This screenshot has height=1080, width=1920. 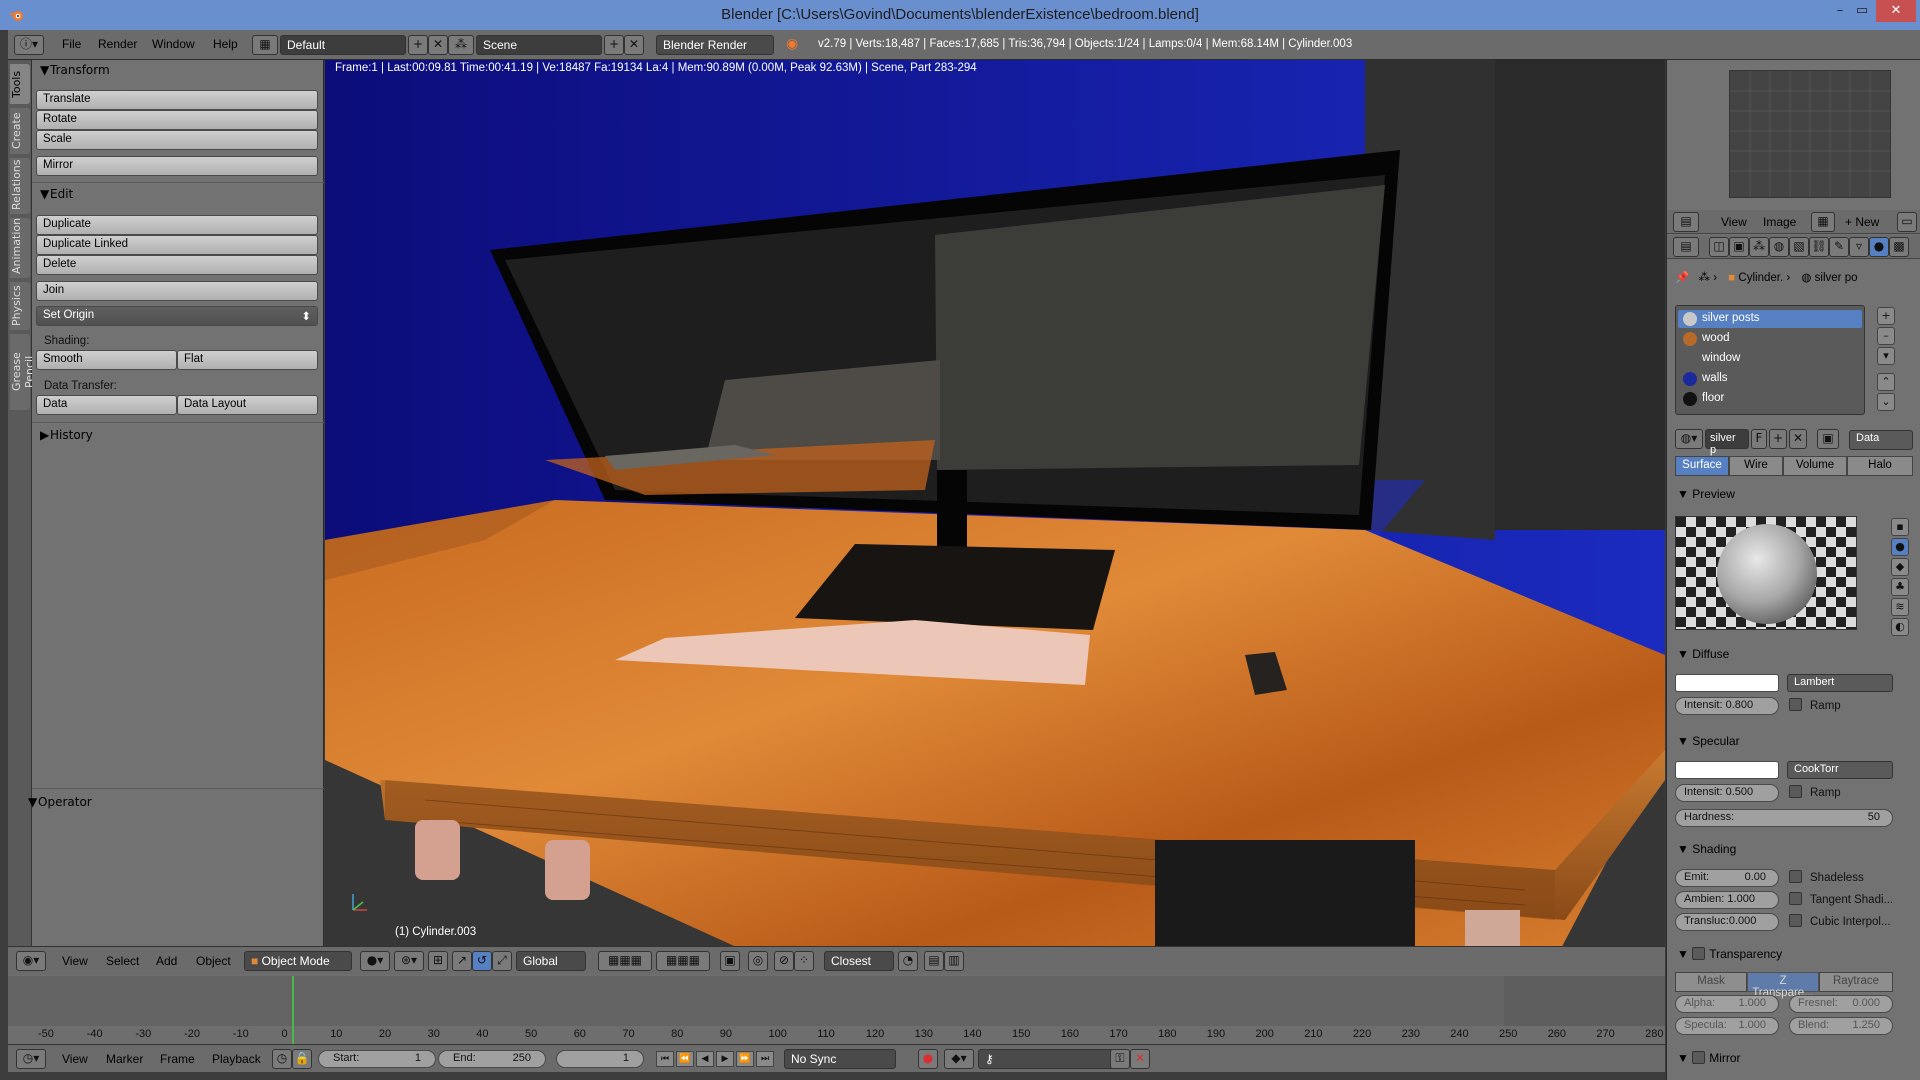 What do you see at coordinates (166, 802) in the screenshot?
I see `operator-panel-header: ▼Operator` at bounding box center [166, 802].